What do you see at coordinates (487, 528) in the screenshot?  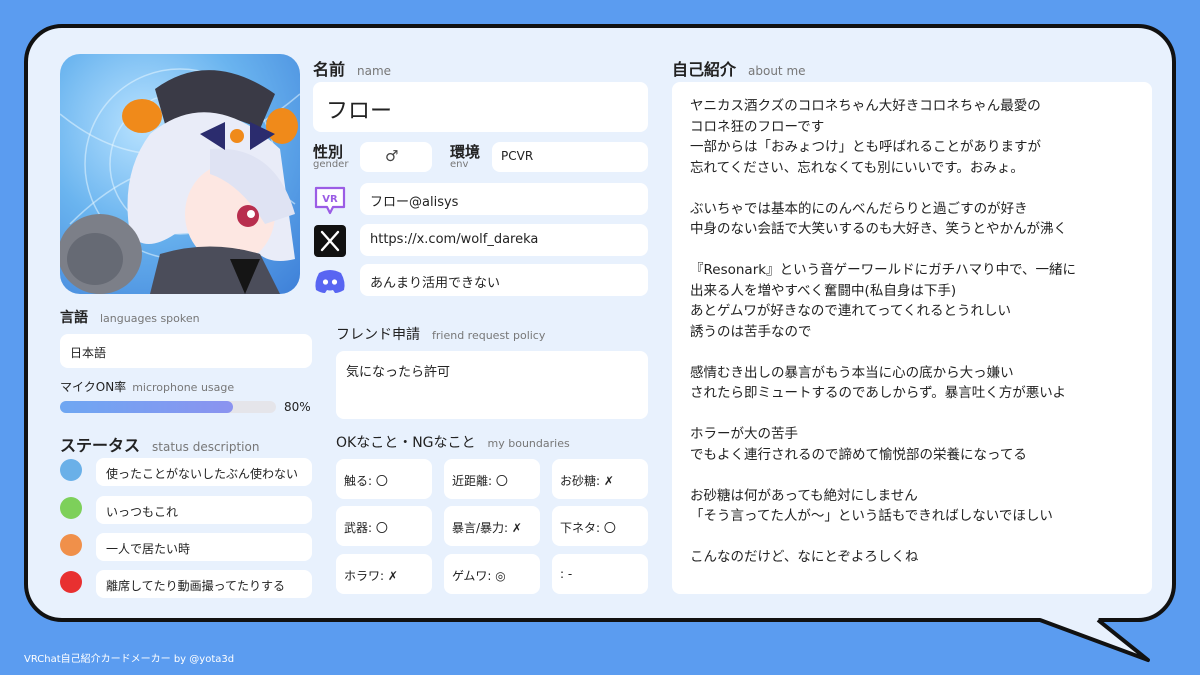 I see `boundary-text: 暴言/暴力: ✗` at bounding box center [487, 528].